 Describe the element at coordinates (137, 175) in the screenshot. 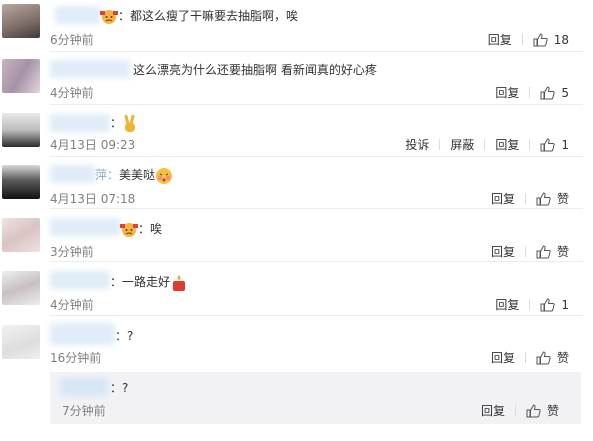

I see `comment-body: 美美哒` at that location.